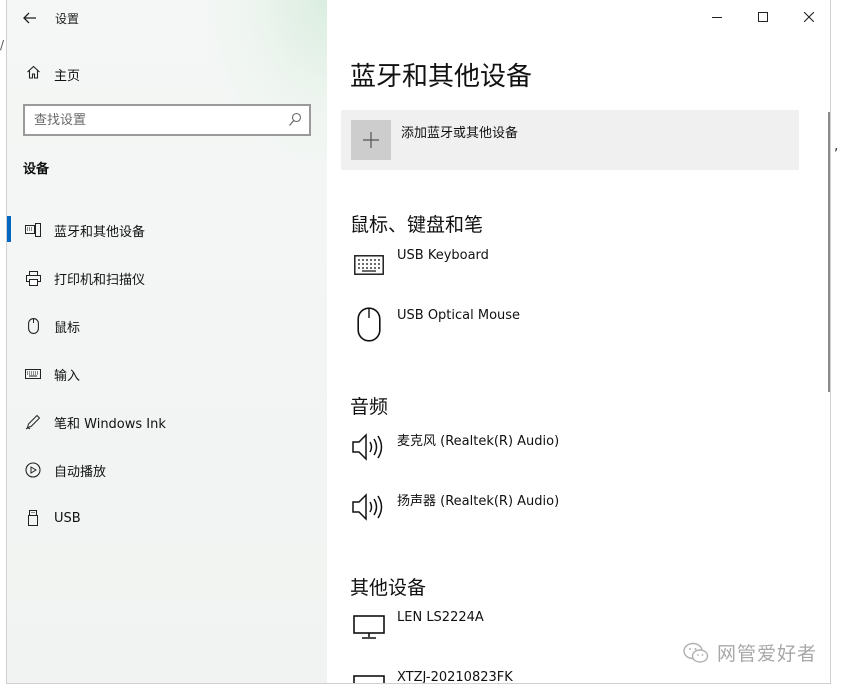 This screenshot has height=688, width=841. What do you see at coordinates (369, 407) in the screenshot?
I see `group-title-audio: 音频` at bounding box center [369, 407].